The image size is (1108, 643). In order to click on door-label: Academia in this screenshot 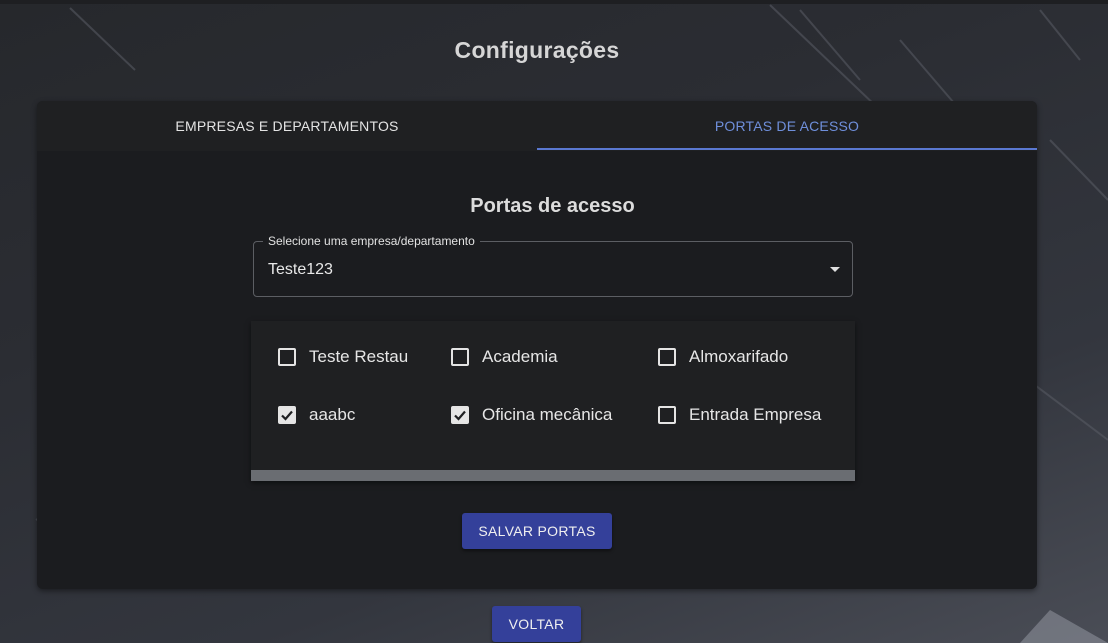, I will do `click(520, 356)`.